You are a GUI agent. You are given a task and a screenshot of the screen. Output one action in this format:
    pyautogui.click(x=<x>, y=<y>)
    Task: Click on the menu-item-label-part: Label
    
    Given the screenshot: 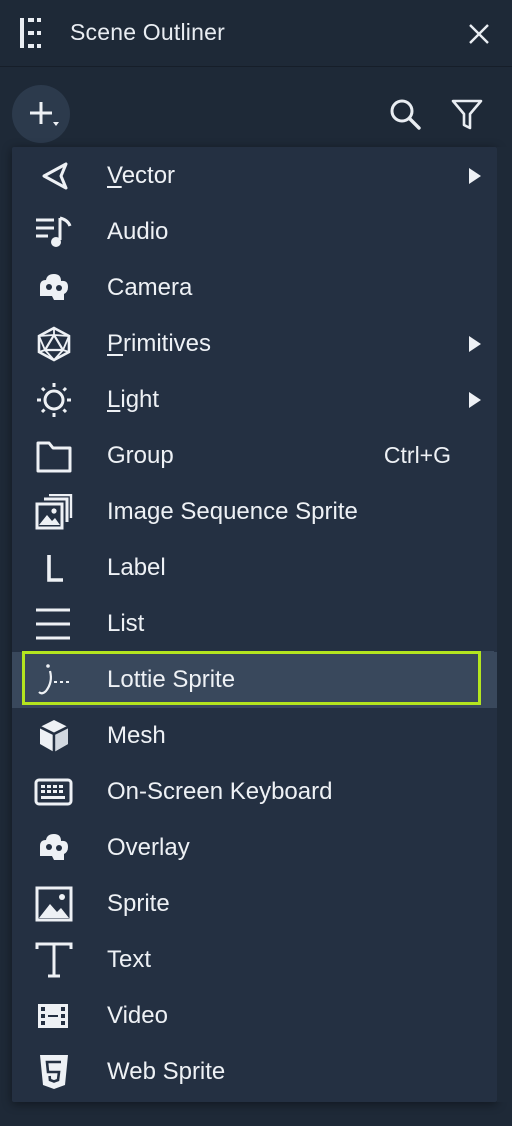 What is the action you would take?
    pyautogui.click(x=136, y=567)
    